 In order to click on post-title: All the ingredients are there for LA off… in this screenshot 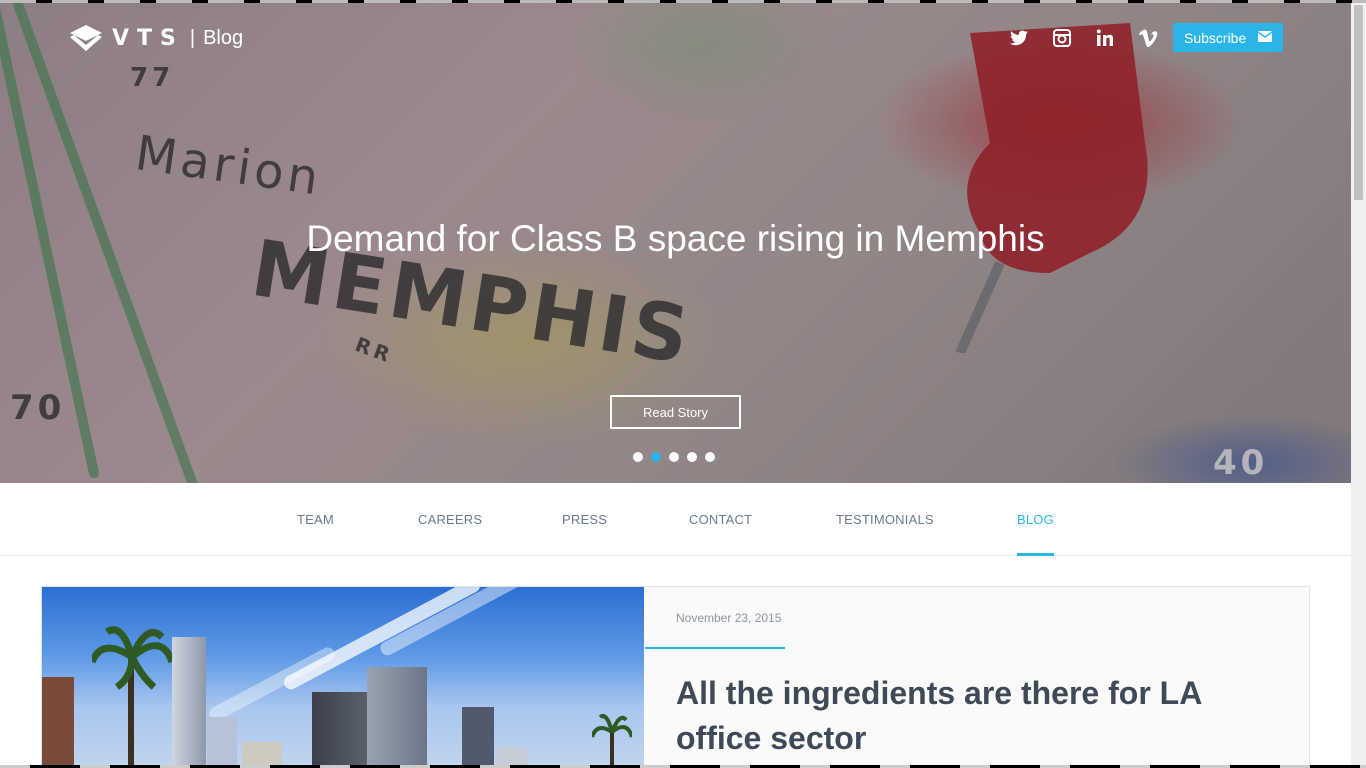, I will do `click(956, 716)`.